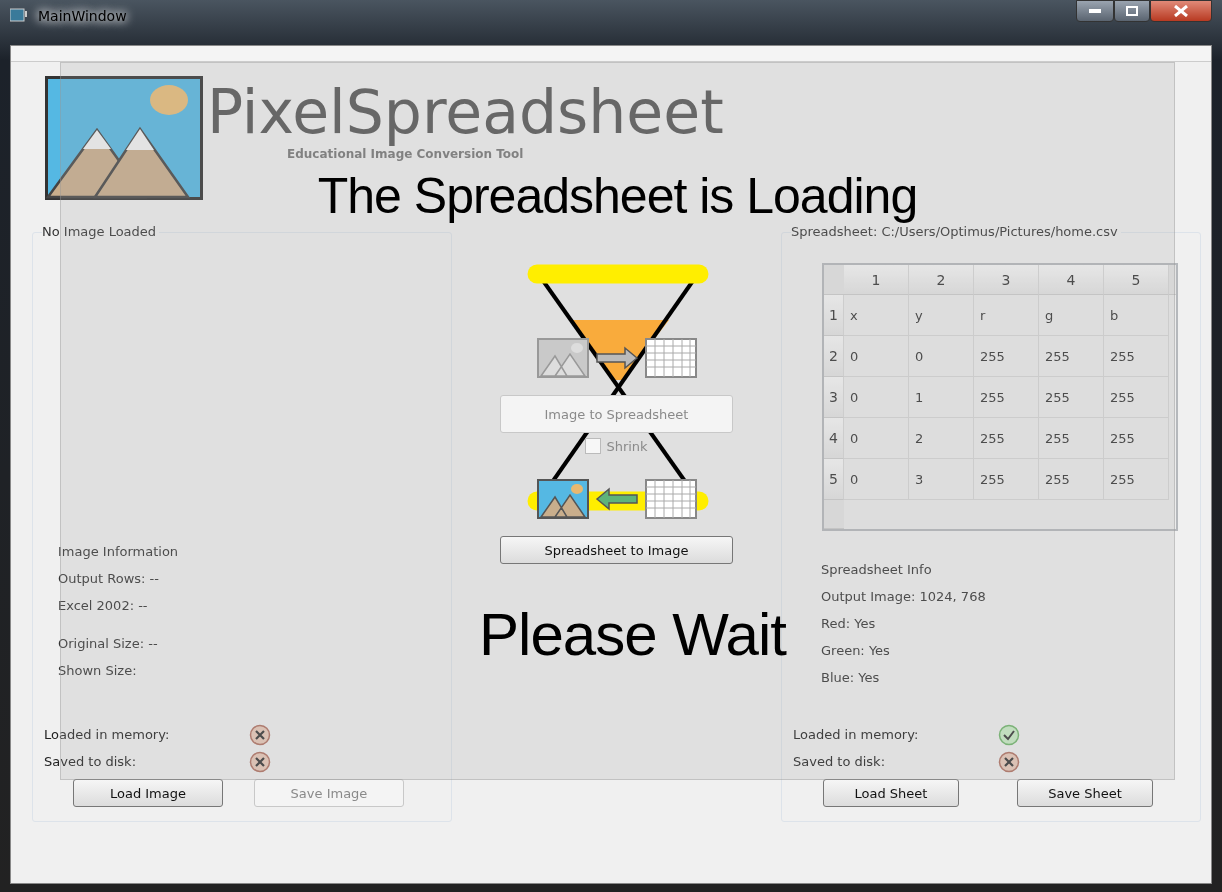 The image size is (1222, 892). What do you see at coordinates (891, 793) in the screenshot?
I see `panel-button: Load Sheet` at bounding box center [891, 793].